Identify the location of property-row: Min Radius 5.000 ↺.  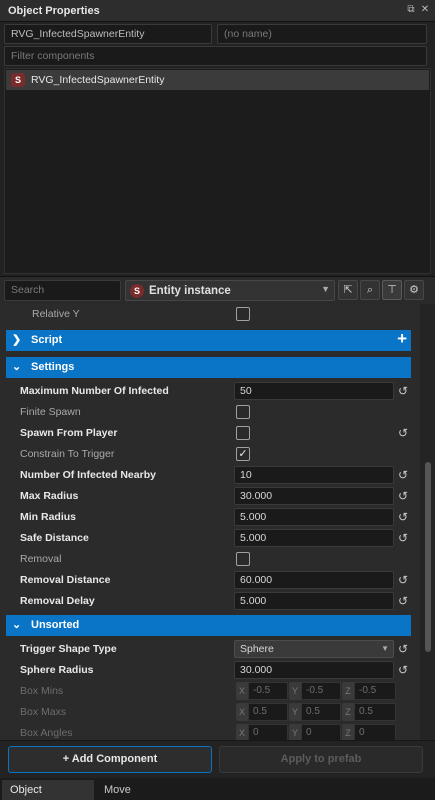
(210, 517).